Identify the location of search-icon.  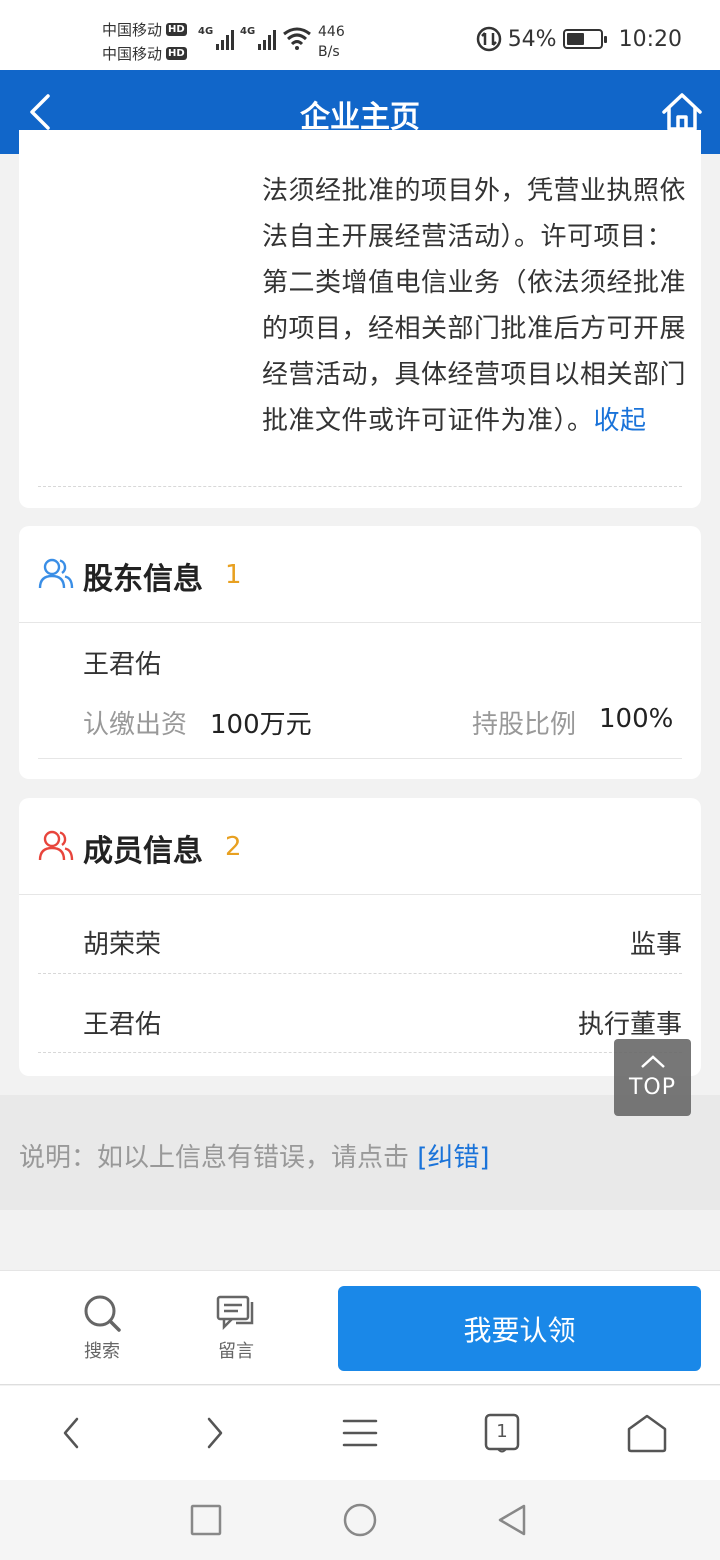
(102, 1313).